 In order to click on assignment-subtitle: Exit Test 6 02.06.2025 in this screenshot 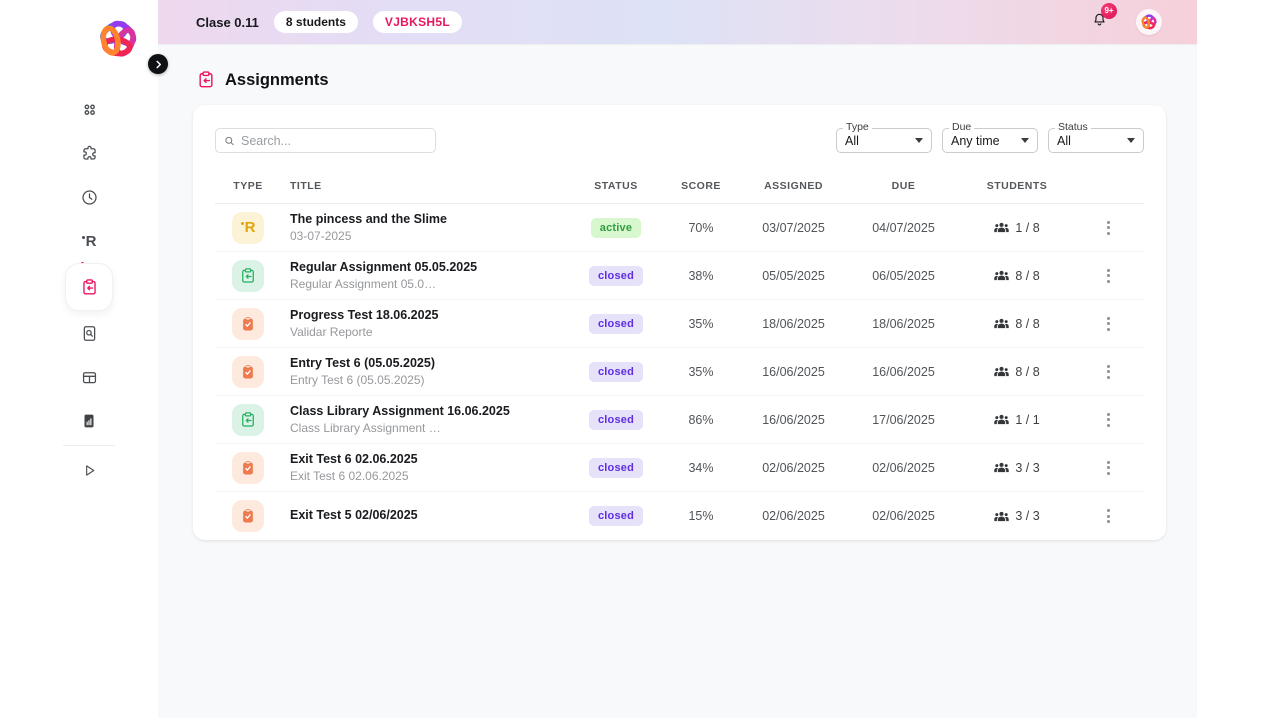, I will do `click(349, 476)`.